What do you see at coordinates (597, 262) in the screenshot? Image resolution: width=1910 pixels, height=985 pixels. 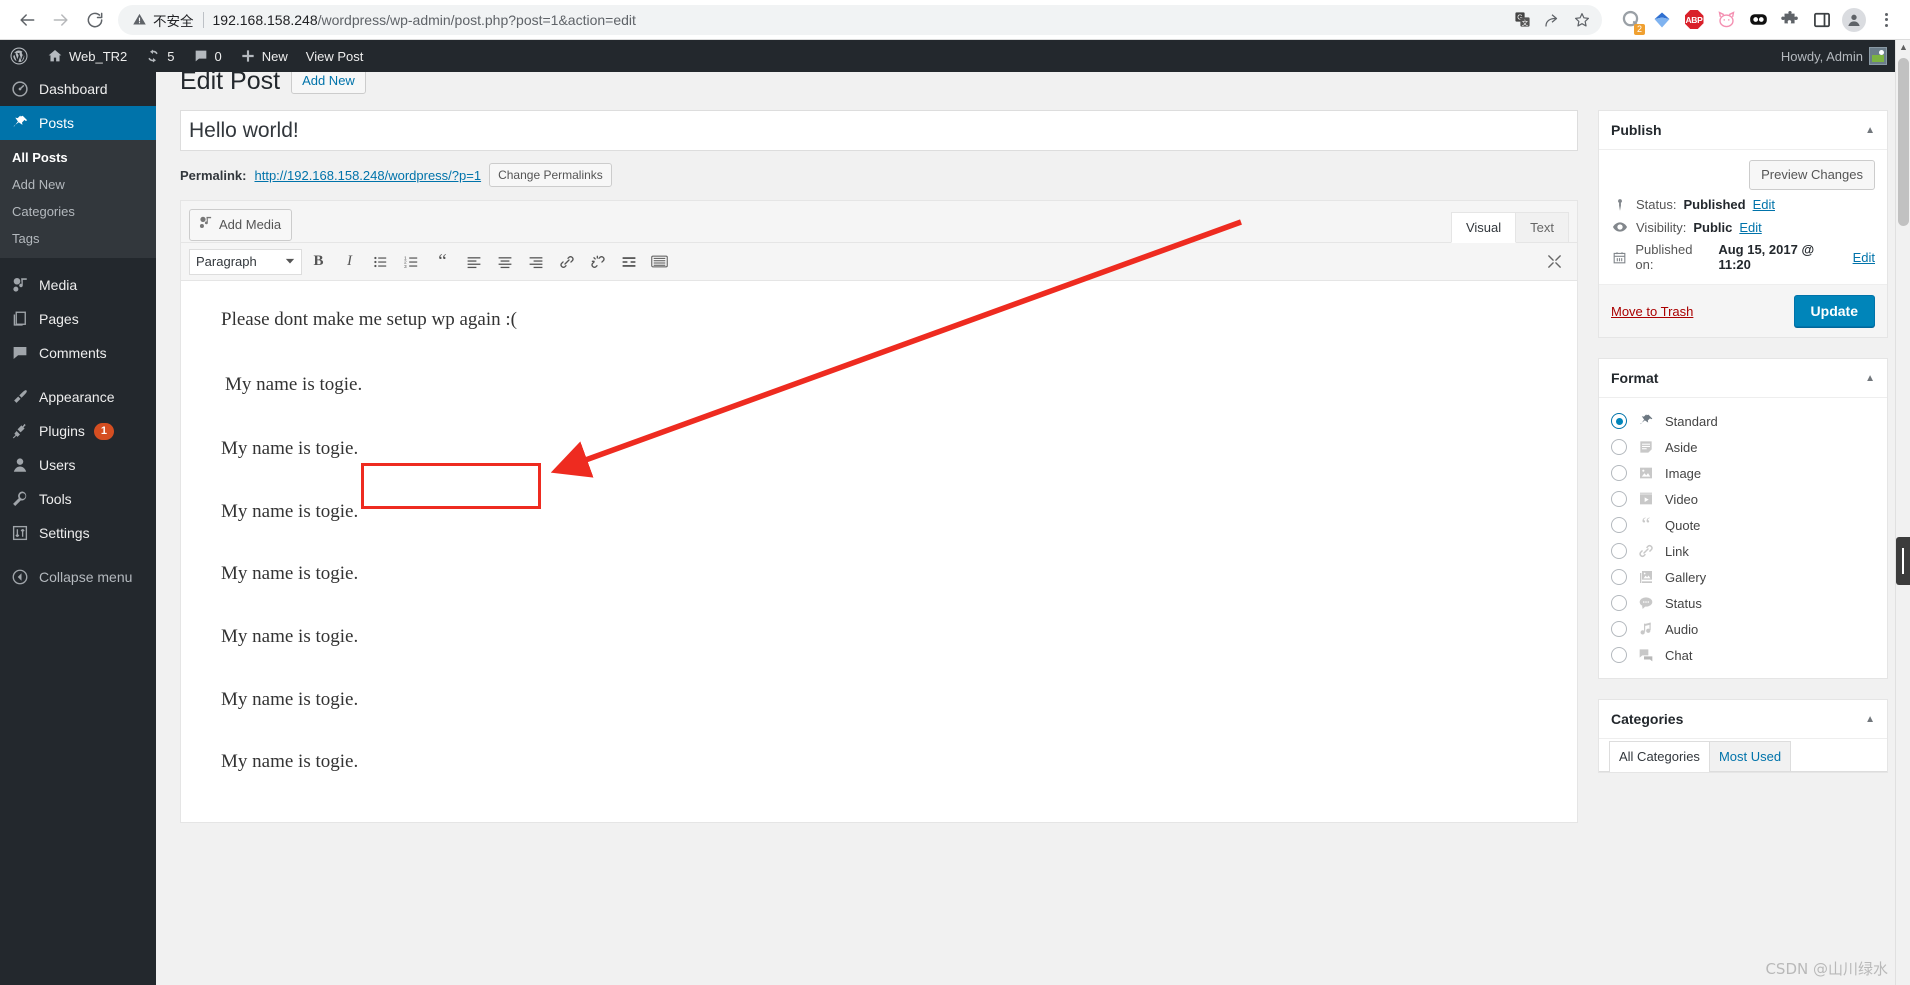 I see `unlink-icon` at bounding box center [597, 262].